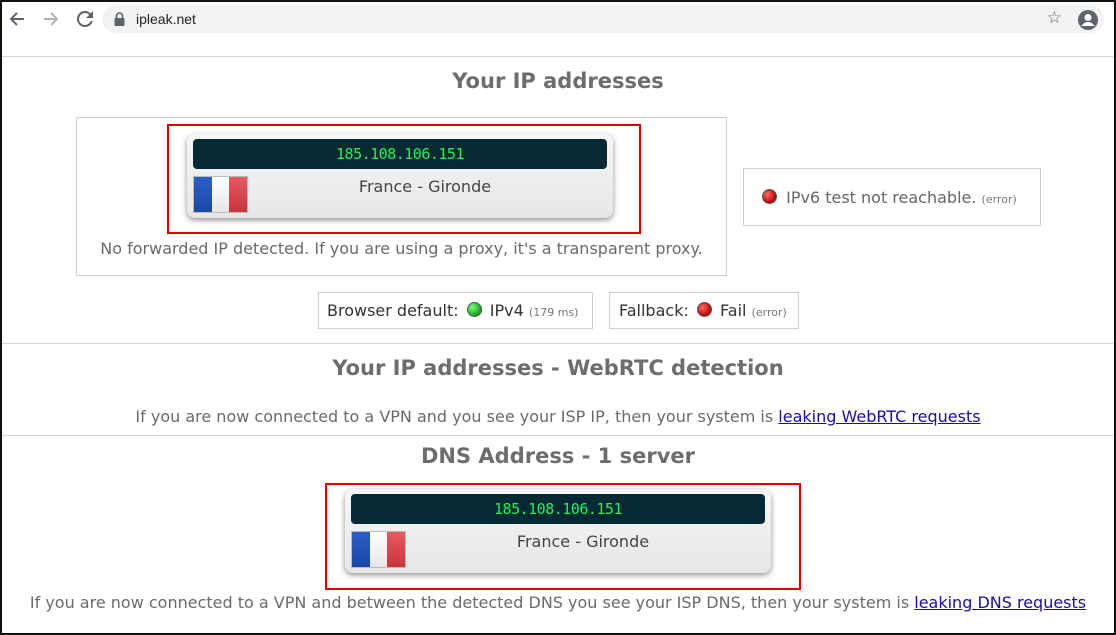  What do you see at coordinates (558, 531) in the screenshot?
I see `dns-card: 185.108.106.151 France - Gironde` at bounding box center [558, 531].